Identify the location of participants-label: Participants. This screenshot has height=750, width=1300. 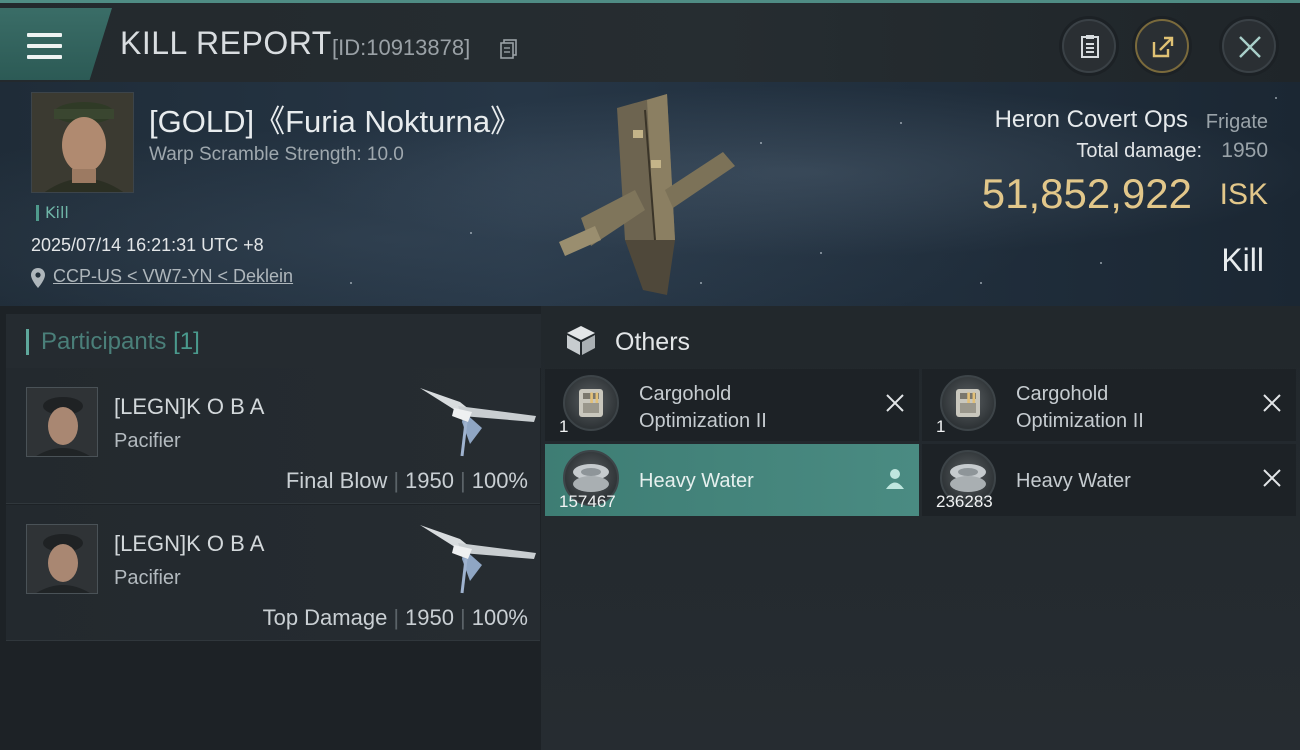
(104, 341).